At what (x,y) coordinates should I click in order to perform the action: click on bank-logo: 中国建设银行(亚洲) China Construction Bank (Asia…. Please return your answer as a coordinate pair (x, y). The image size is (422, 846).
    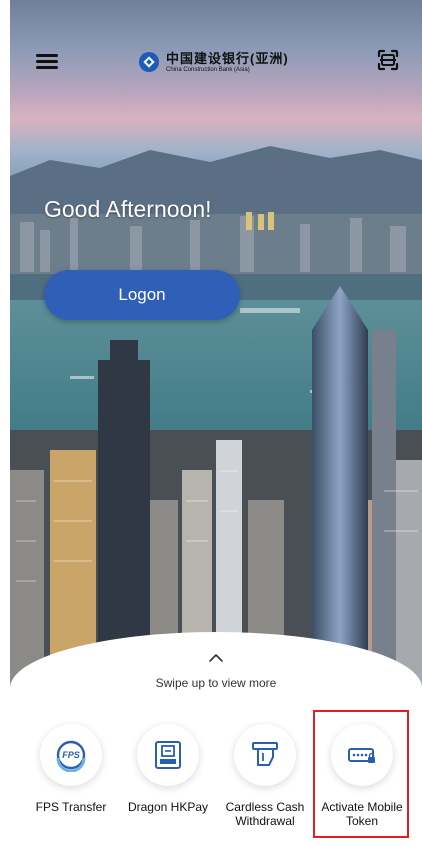
    Looking at the image, I should click on (213, 62).